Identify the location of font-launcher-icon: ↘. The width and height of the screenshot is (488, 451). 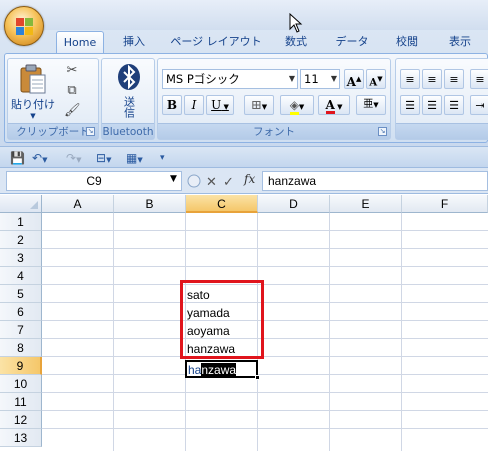
(382, 131).